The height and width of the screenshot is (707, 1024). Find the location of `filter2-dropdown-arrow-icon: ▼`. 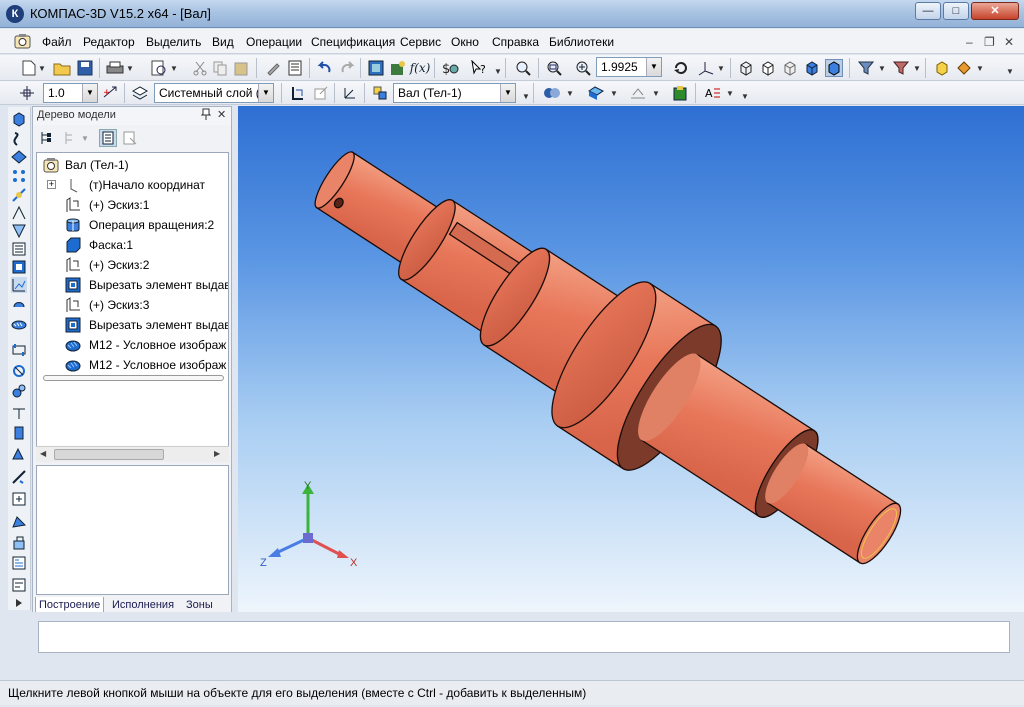

filter2-dropdown-arrow-icon: ▼ is located at coordinates (917, 68).